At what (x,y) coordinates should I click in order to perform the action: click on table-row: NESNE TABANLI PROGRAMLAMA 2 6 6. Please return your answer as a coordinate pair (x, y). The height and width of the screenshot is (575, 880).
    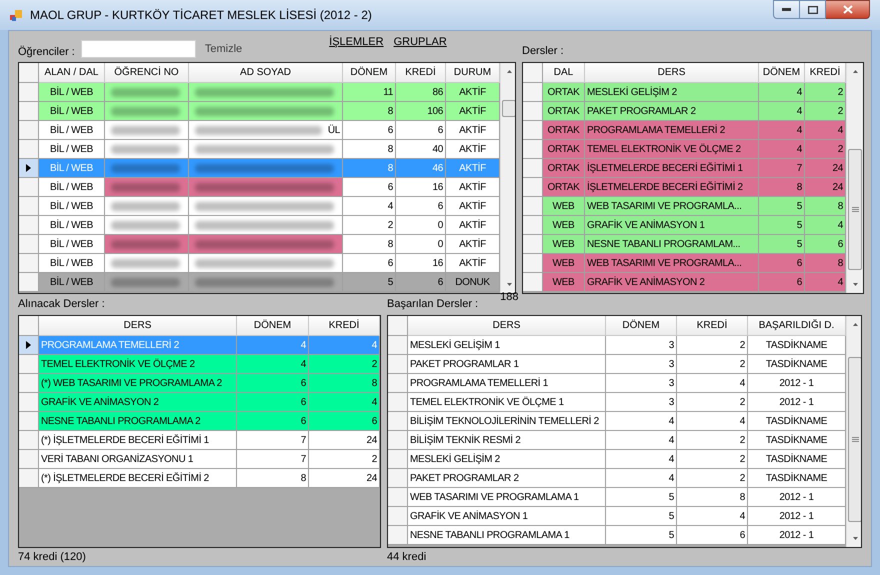
    Looking at the image, I should click on (199, 421).